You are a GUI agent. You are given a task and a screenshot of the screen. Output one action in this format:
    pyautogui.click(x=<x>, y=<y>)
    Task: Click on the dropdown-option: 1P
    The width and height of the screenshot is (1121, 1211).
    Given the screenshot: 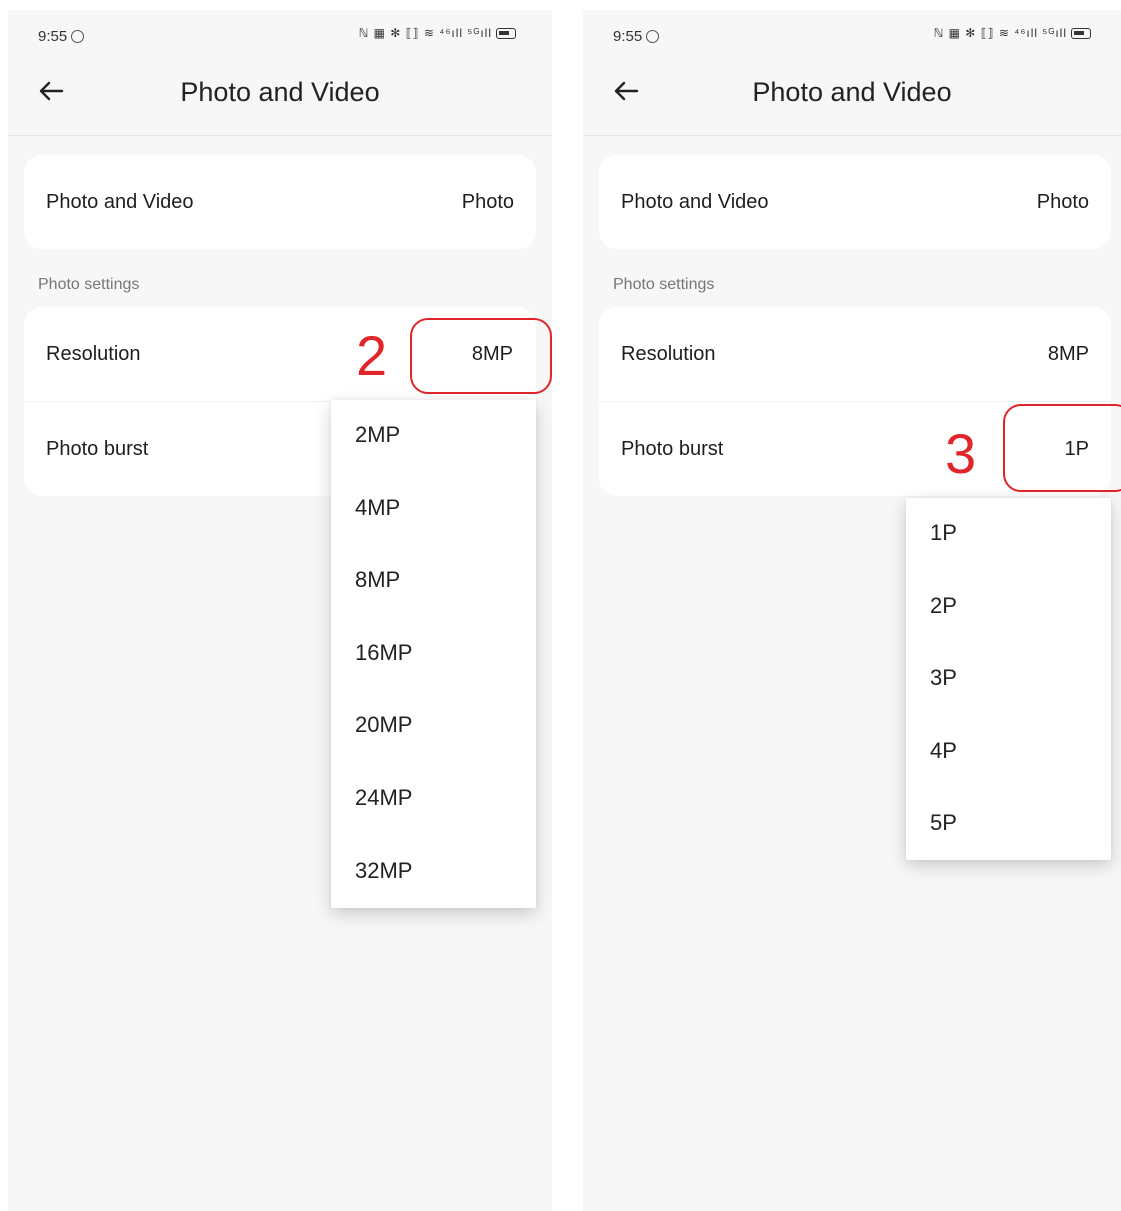 What is the action you would take?
    pyautogui.click(x=1008, y=534)
    